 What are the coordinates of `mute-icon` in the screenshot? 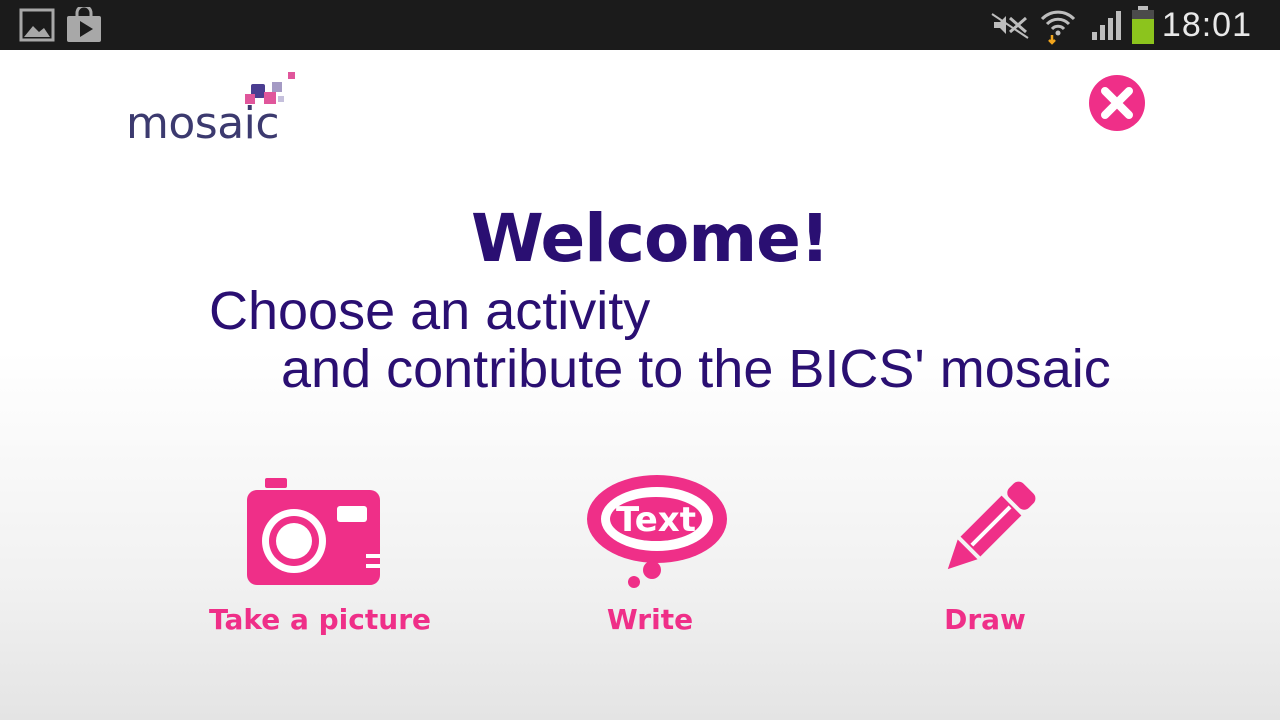 It's located at (1010, 25).